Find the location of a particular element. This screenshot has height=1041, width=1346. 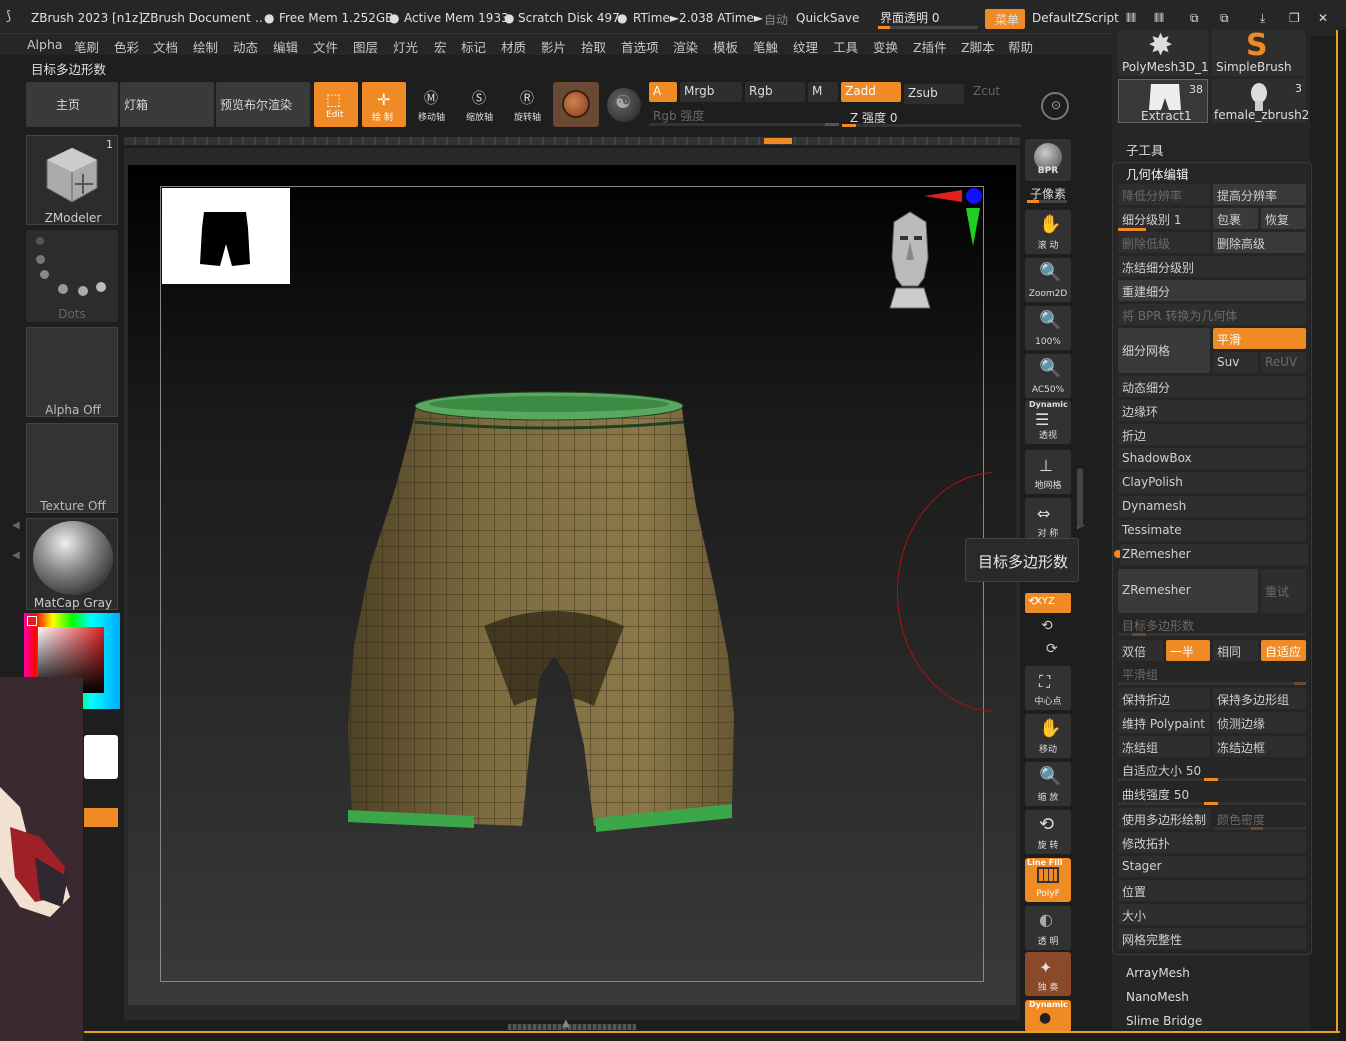

zremesher-button: ZRemesher is located at coordinates (1188, 591).